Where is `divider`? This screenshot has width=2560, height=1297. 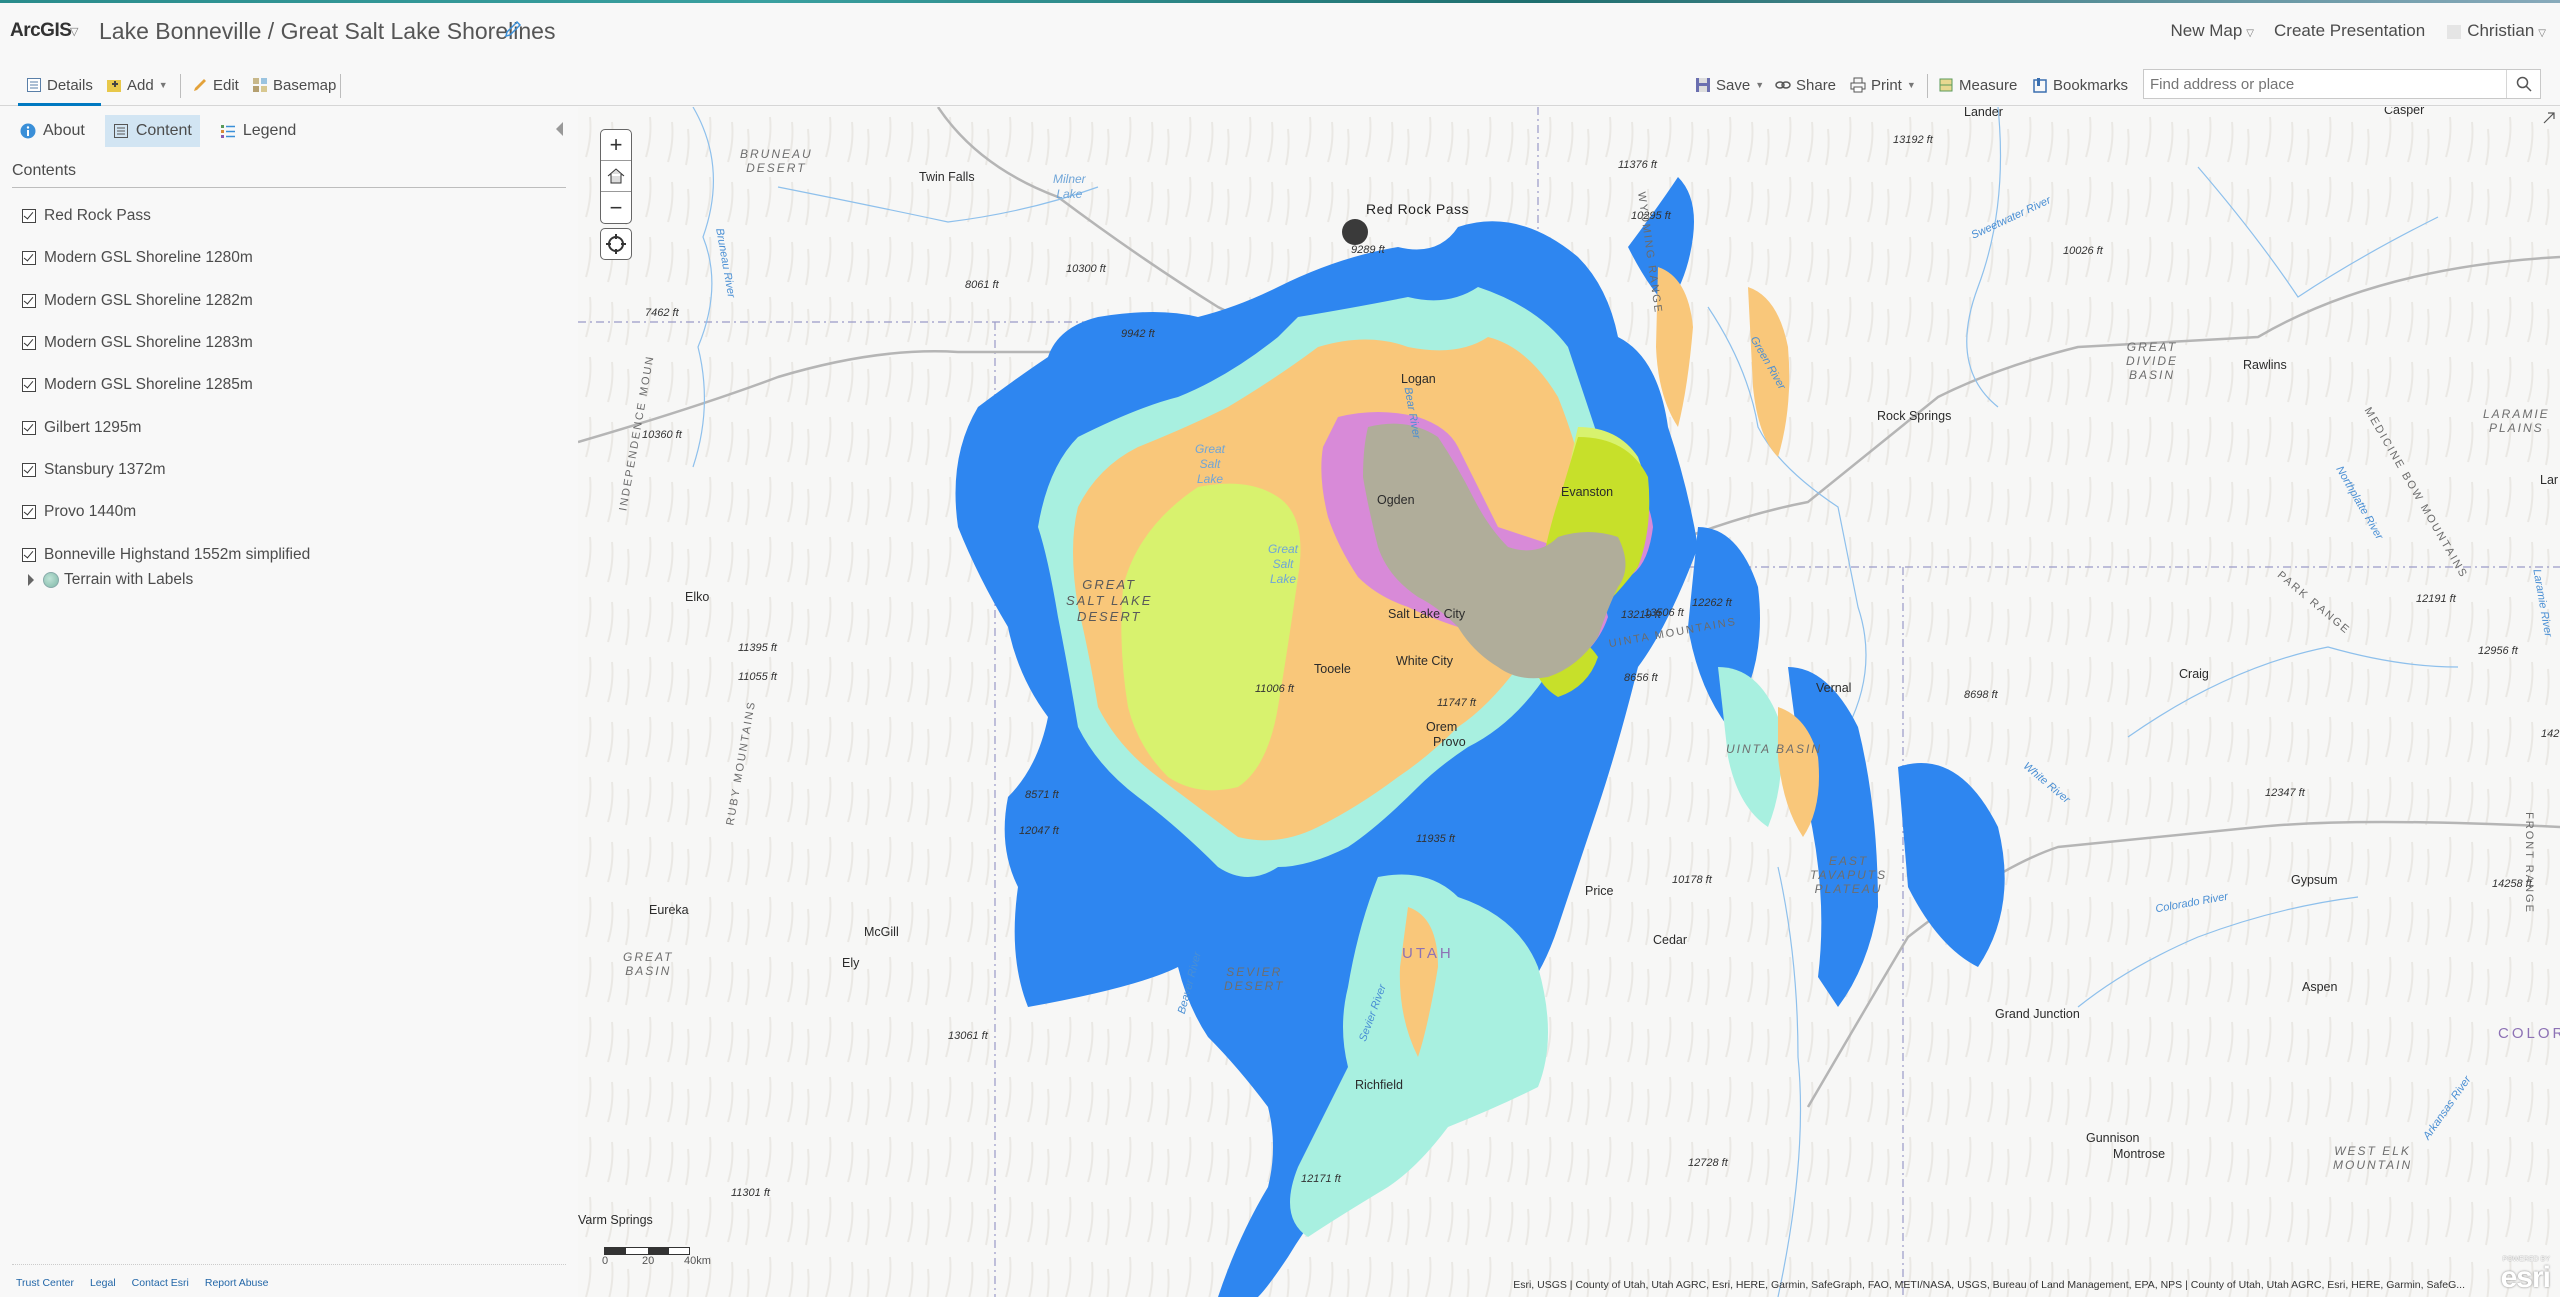
divider is located at coordinates (289, 187).